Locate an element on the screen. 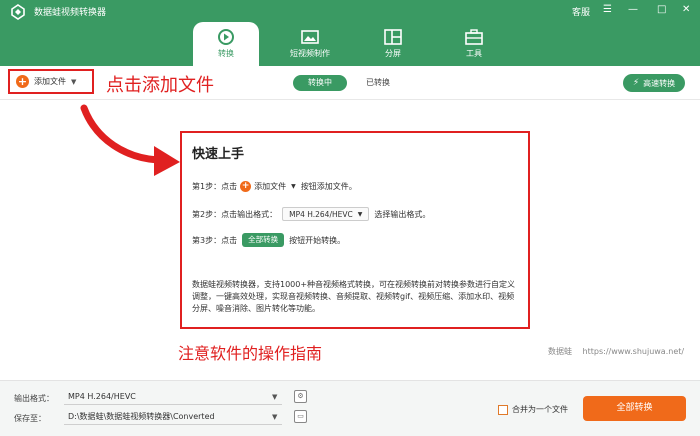 The width and height of the screenshot is (700, 436). fast-convert-label: 高速转换 is located at coordinates (659, 83).